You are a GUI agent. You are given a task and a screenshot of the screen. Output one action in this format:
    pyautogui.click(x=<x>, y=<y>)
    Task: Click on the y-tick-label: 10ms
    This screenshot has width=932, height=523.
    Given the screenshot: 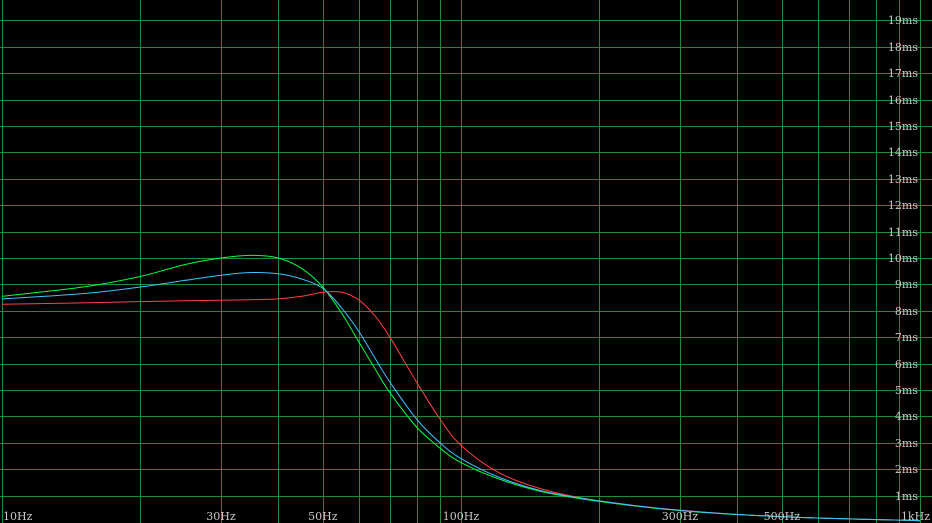 What is the action you would take?
    pyautogui.click(x=903, y=258)
    